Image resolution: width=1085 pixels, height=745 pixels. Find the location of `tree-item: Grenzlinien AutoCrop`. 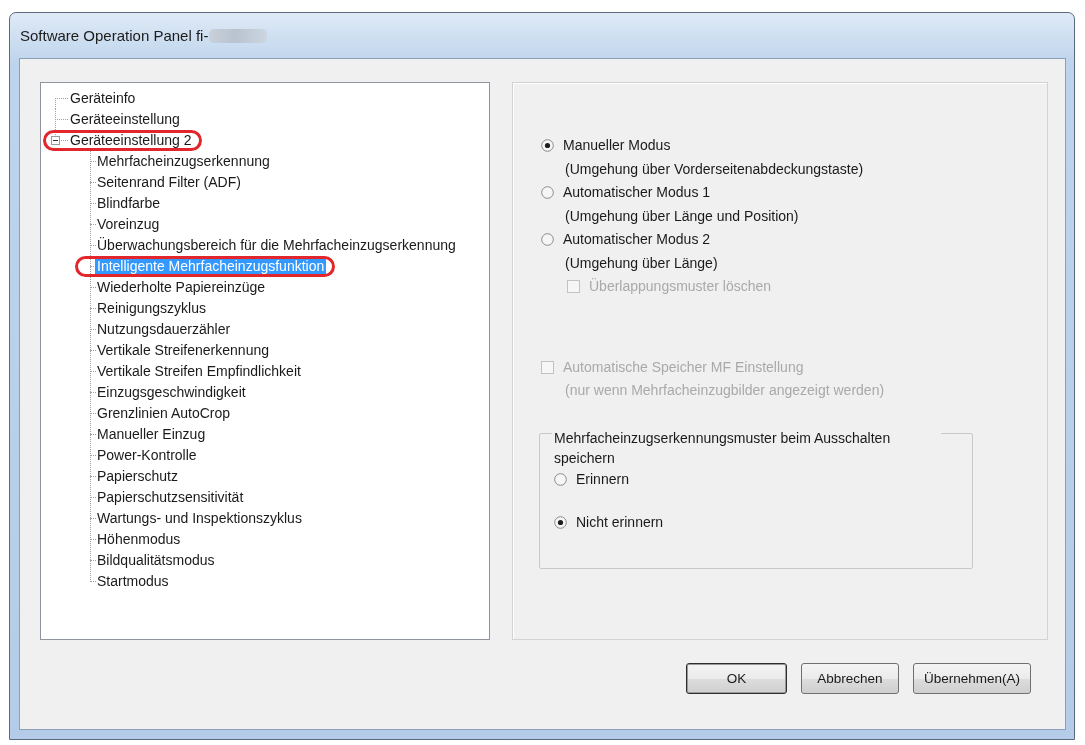

tree-item: Grenzlinien AutoCrop is located at coordinates (164, 413).